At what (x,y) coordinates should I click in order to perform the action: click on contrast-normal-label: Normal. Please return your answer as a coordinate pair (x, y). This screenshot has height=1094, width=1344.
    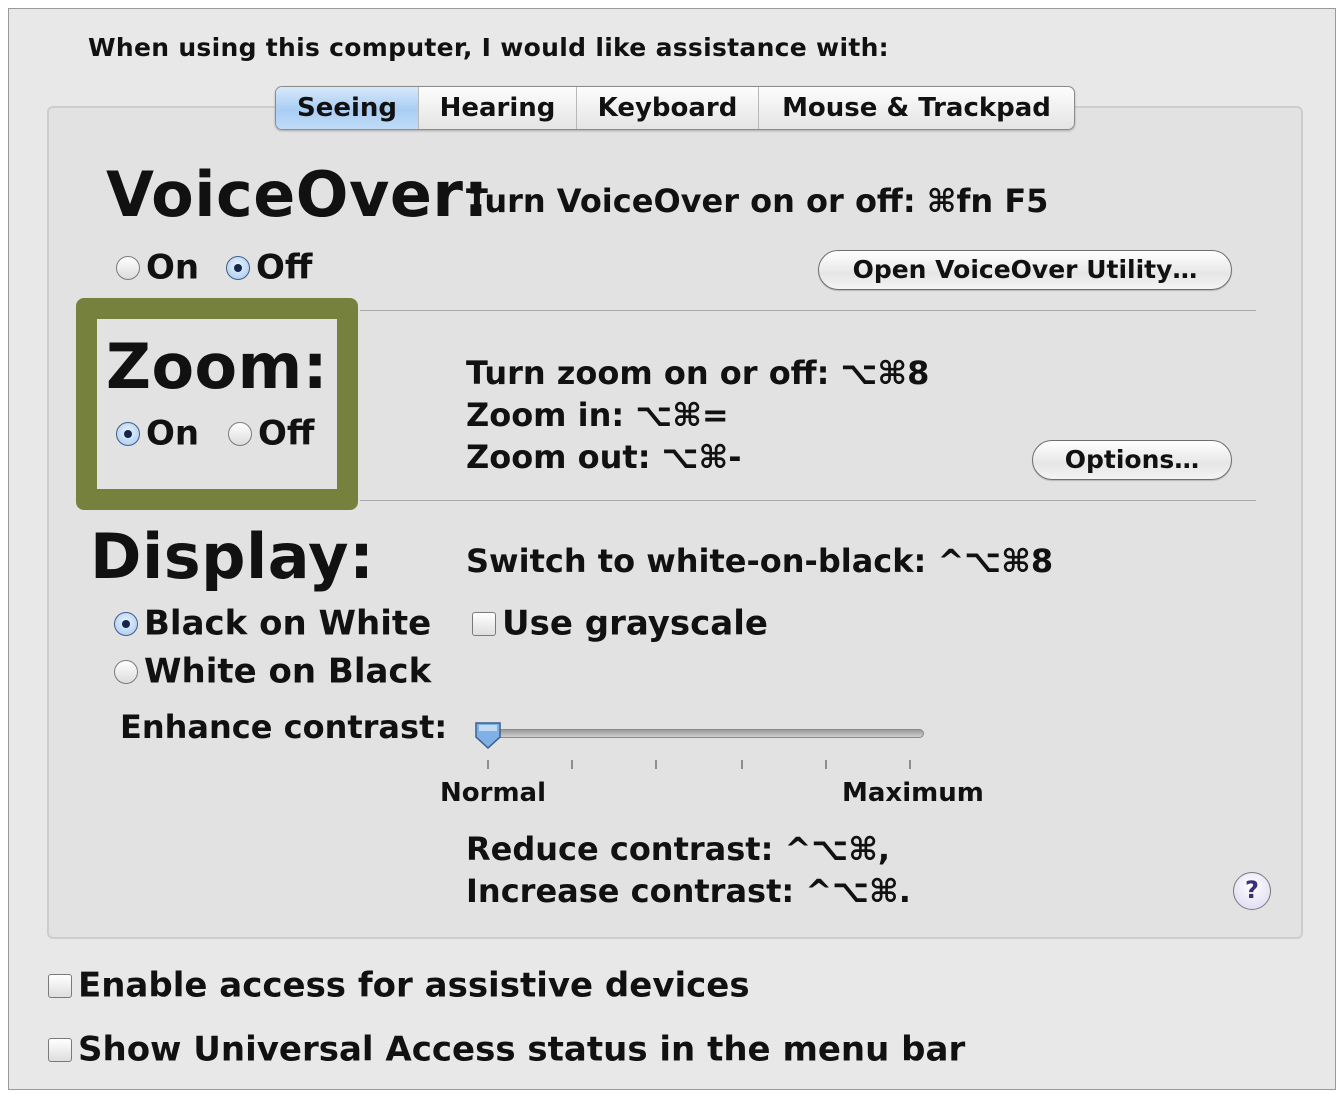
    Looking at the image, I should click on (493, 793).